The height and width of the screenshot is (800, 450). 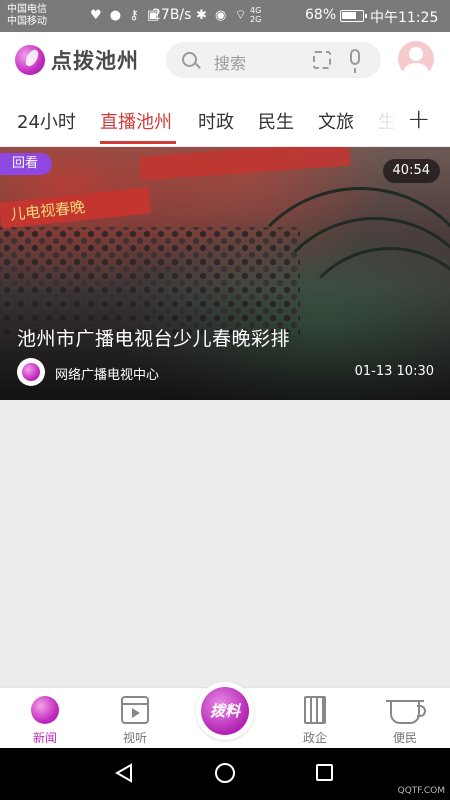 What do you see at coordinates (406, 712) in the screenshot?
I see `coffee-icon` at bounding box center [406, 712].